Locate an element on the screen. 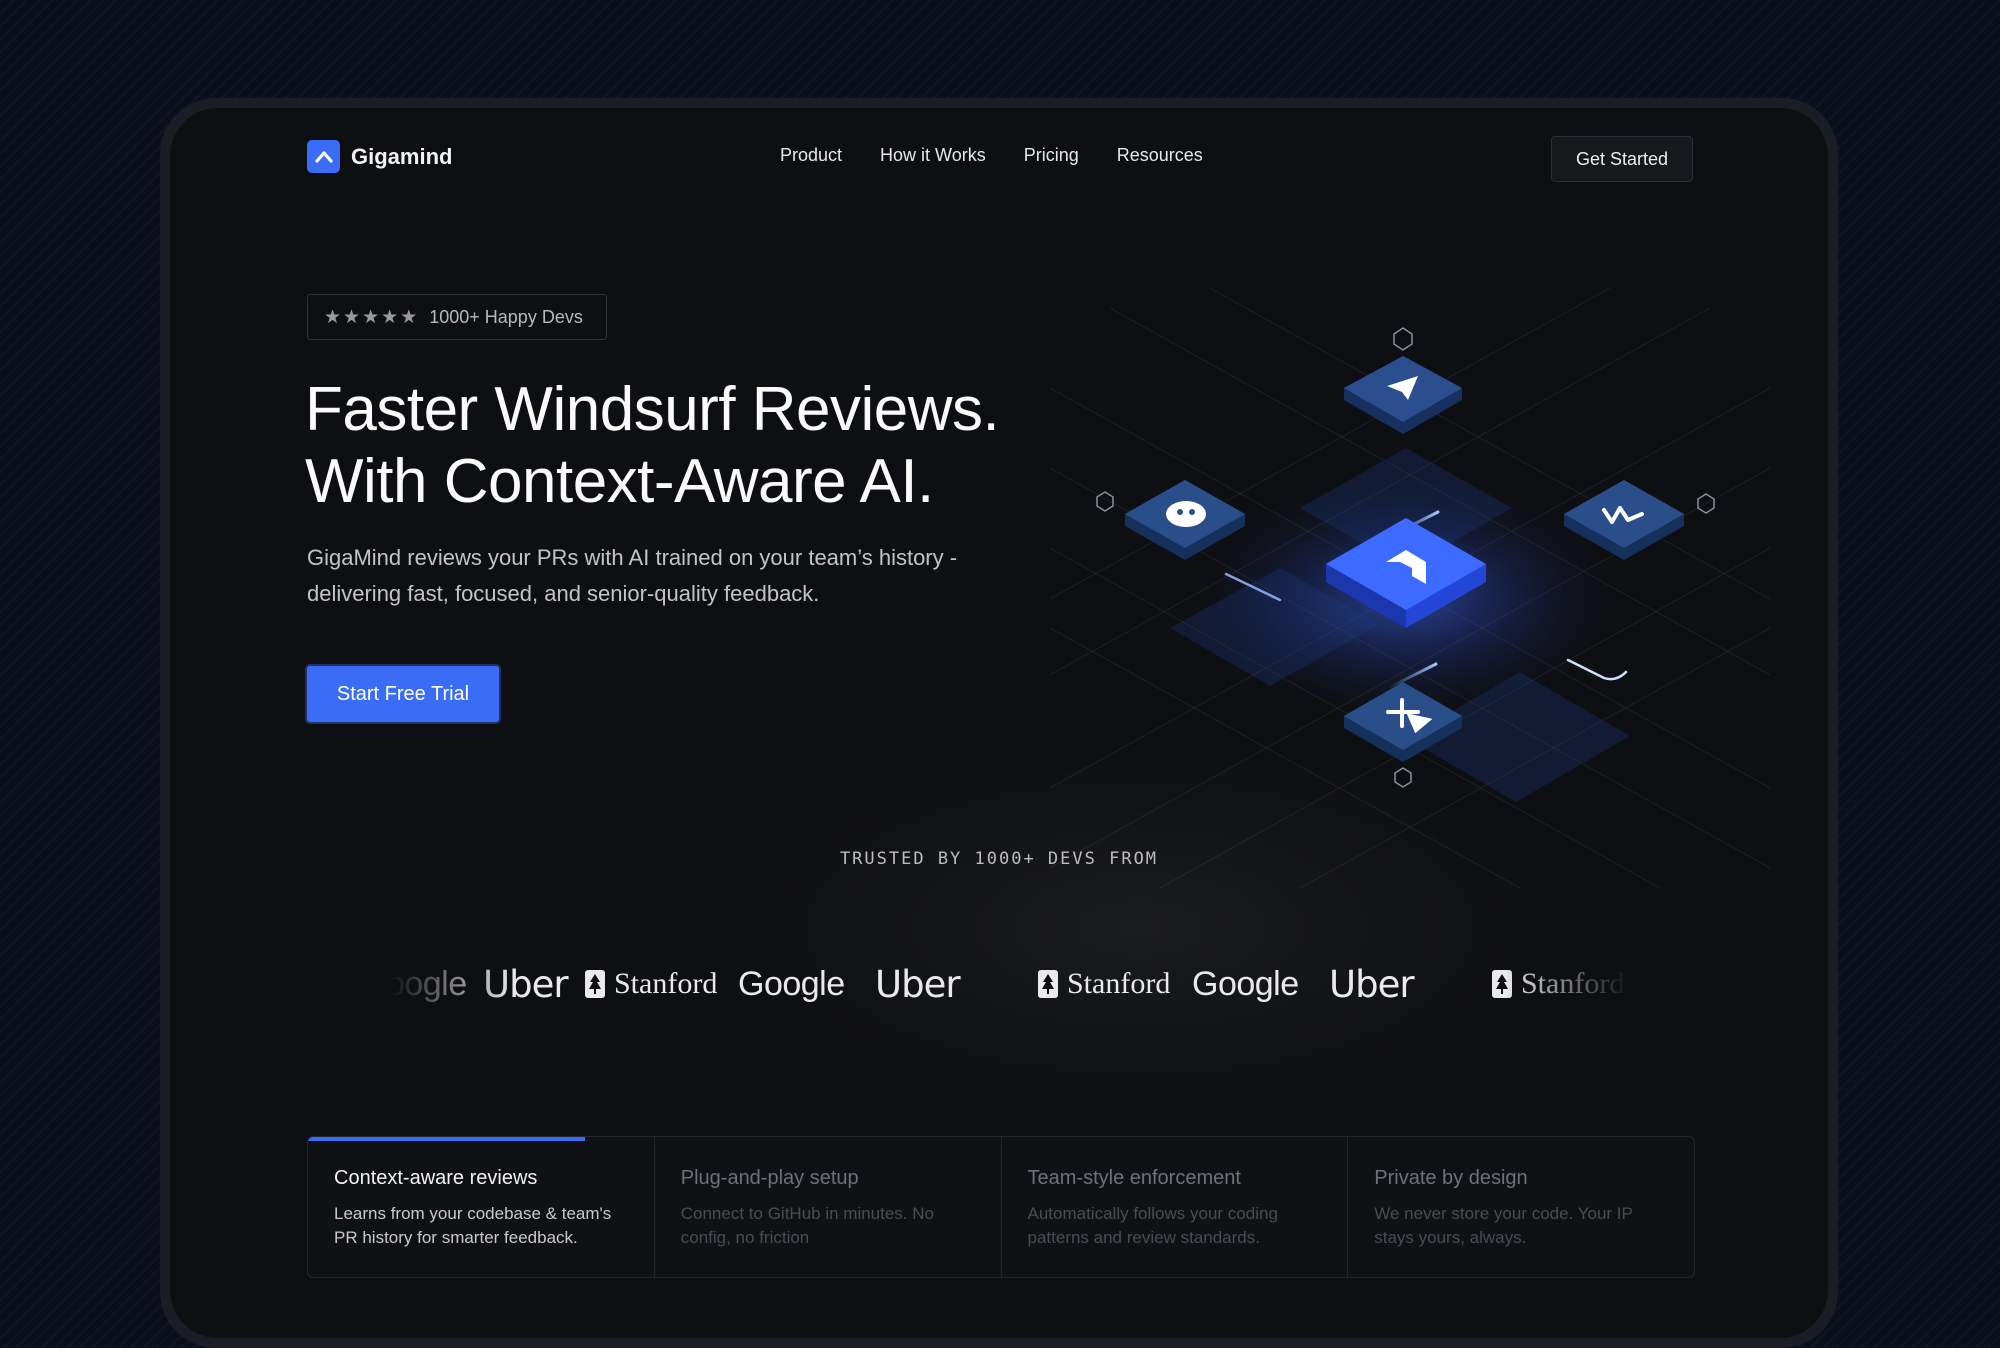 The image size is (2000, 1348). brand-logo: Gigamind is located at coordinates (379, 156).